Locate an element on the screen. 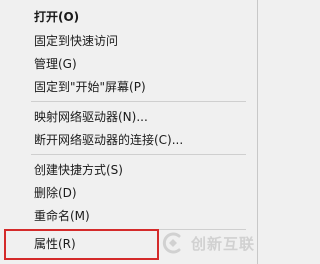 The image size is (320, 264). menu-item-pin-start: 固定到"开始"屏幕(P) is located at coordinates (125, 87).